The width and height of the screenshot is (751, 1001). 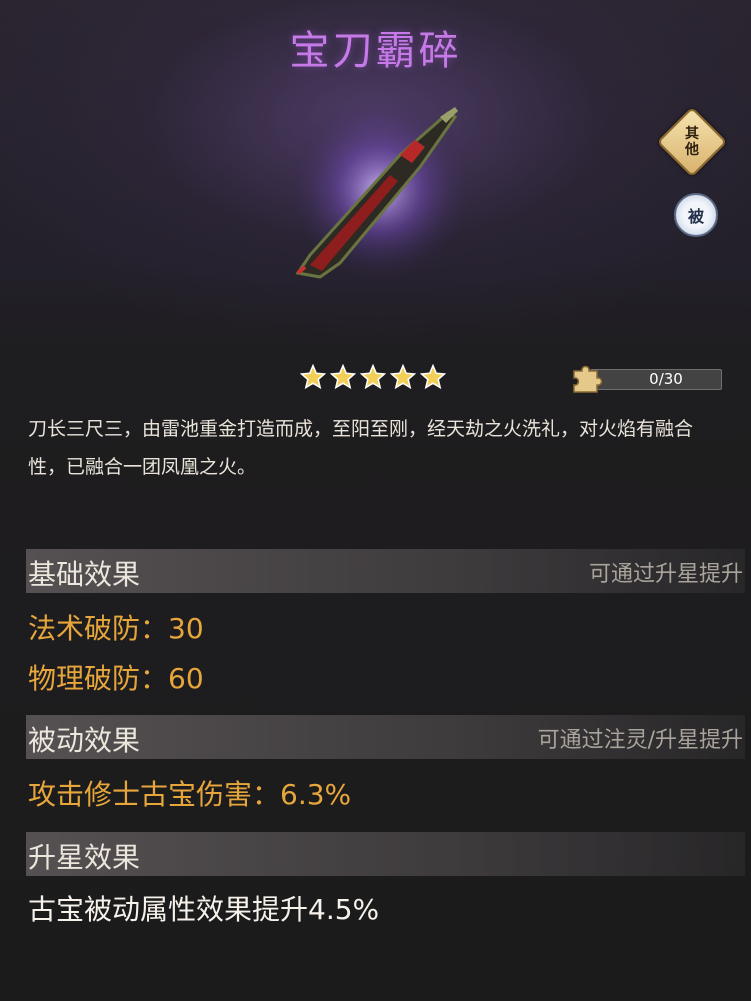 I want to click on passive-label: 被, so click(x=695, y=216).